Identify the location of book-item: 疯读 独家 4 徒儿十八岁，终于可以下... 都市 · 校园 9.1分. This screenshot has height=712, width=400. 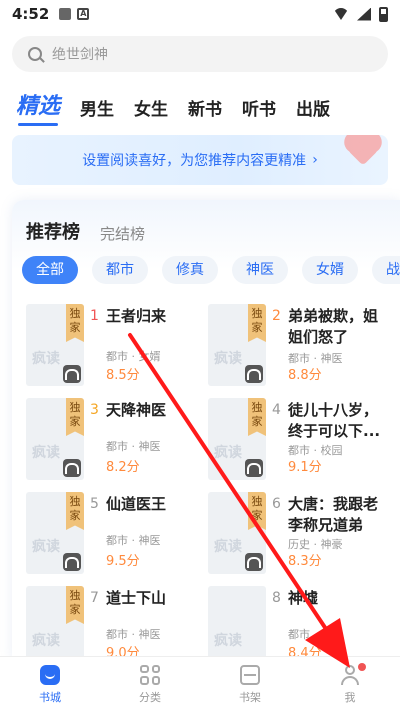
(298, 441).